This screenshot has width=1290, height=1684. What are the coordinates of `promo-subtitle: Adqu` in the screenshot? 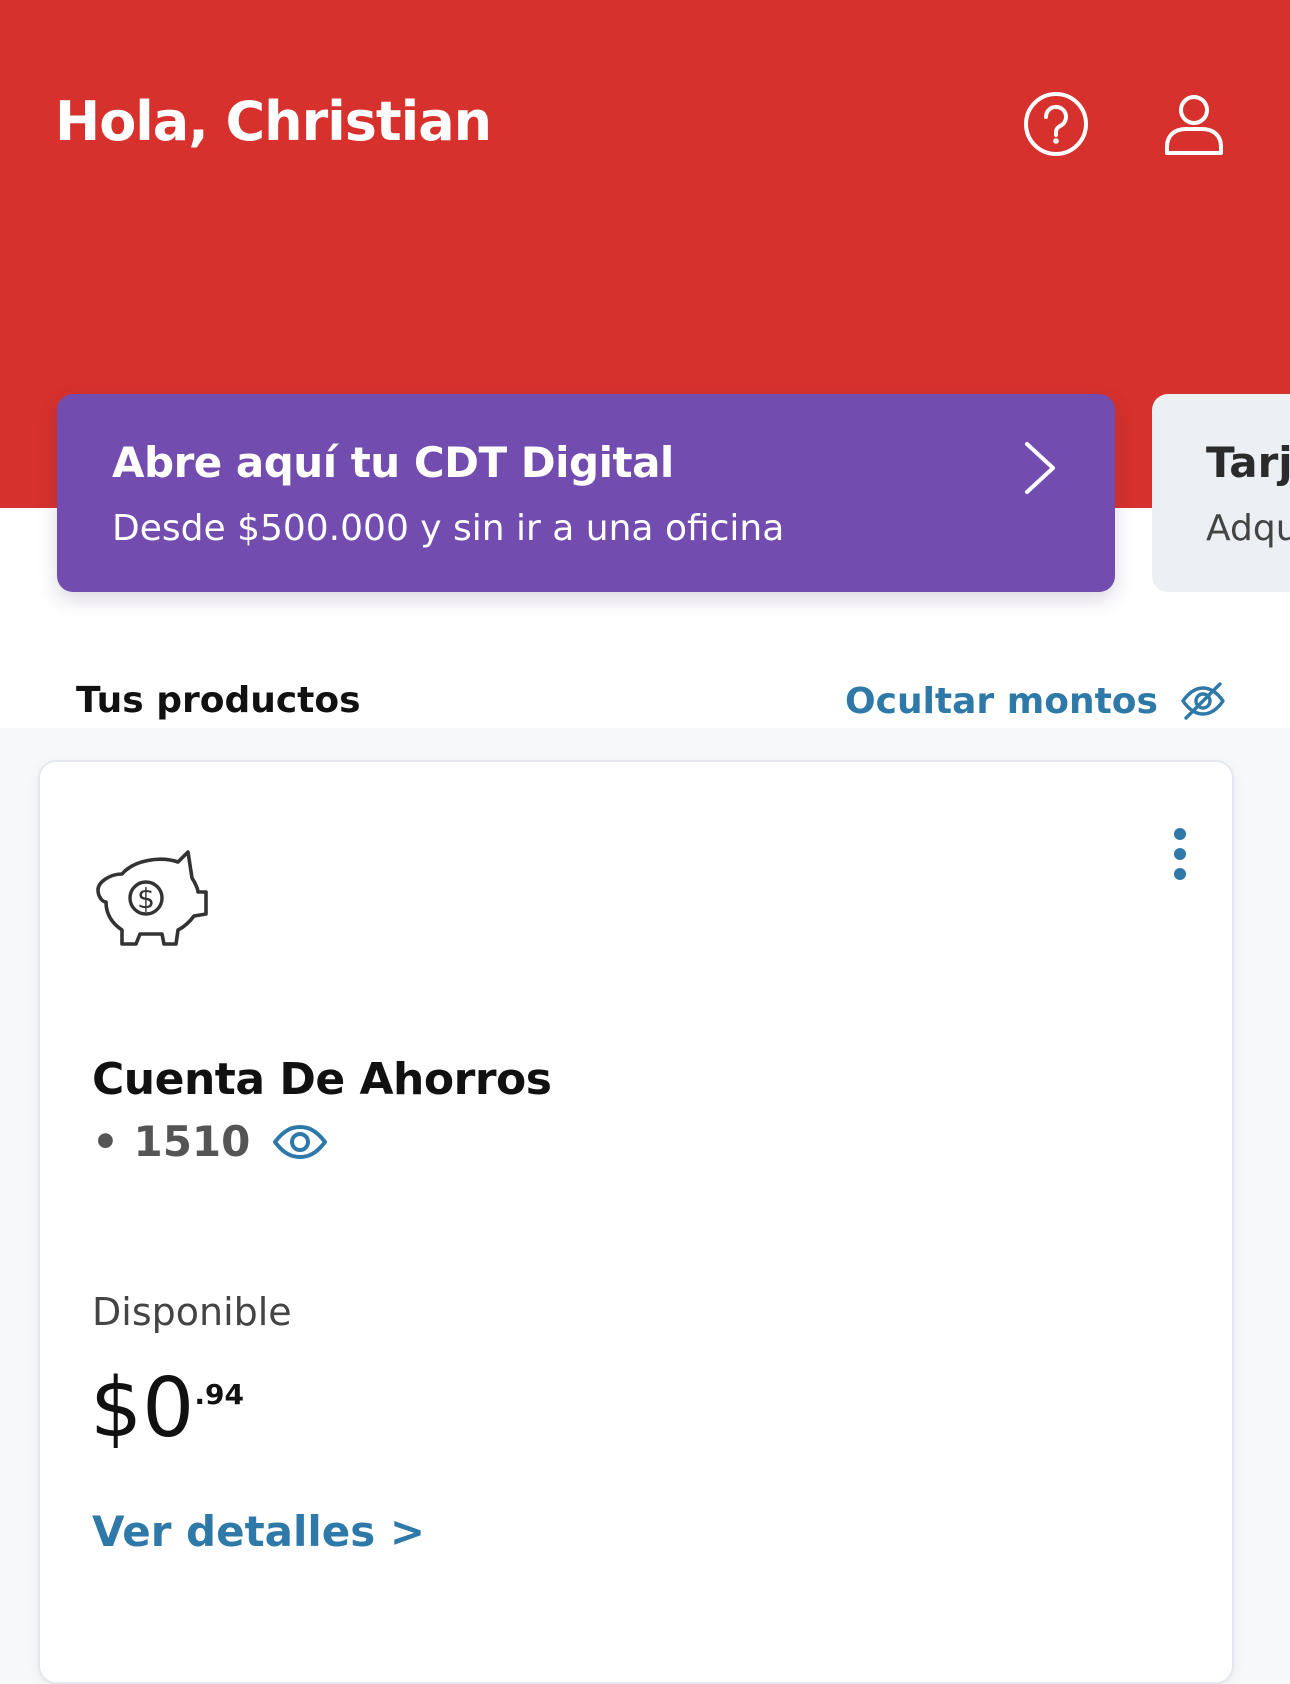 It's located at (1248, 528).